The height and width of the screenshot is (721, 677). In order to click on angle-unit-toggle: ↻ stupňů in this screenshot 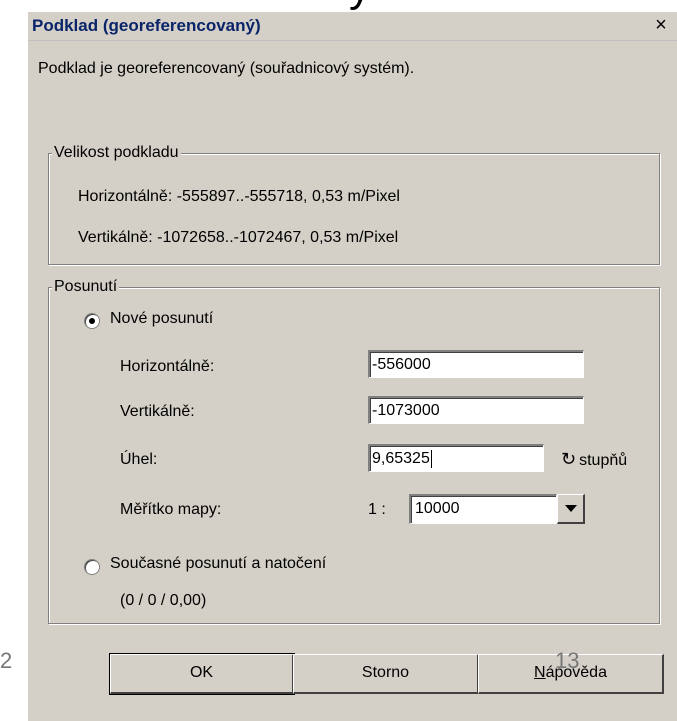, I will do `click(594, 459)`.